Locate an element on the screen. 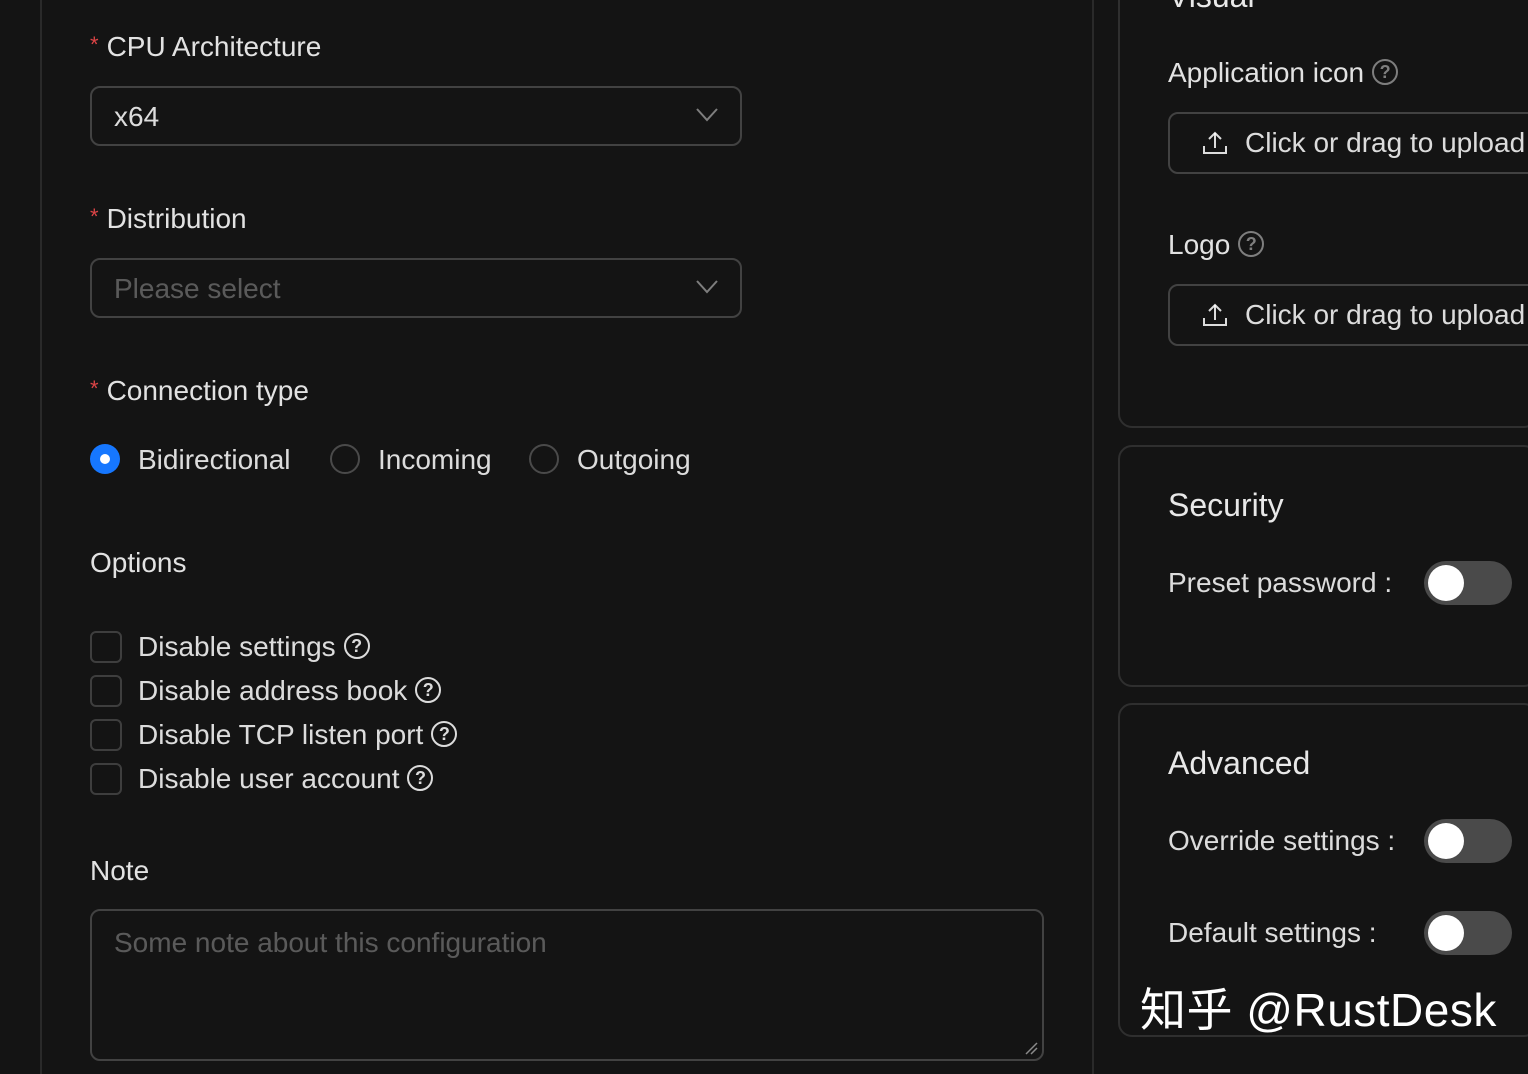  default-settings-switch is located at coordinates (1468, 933).